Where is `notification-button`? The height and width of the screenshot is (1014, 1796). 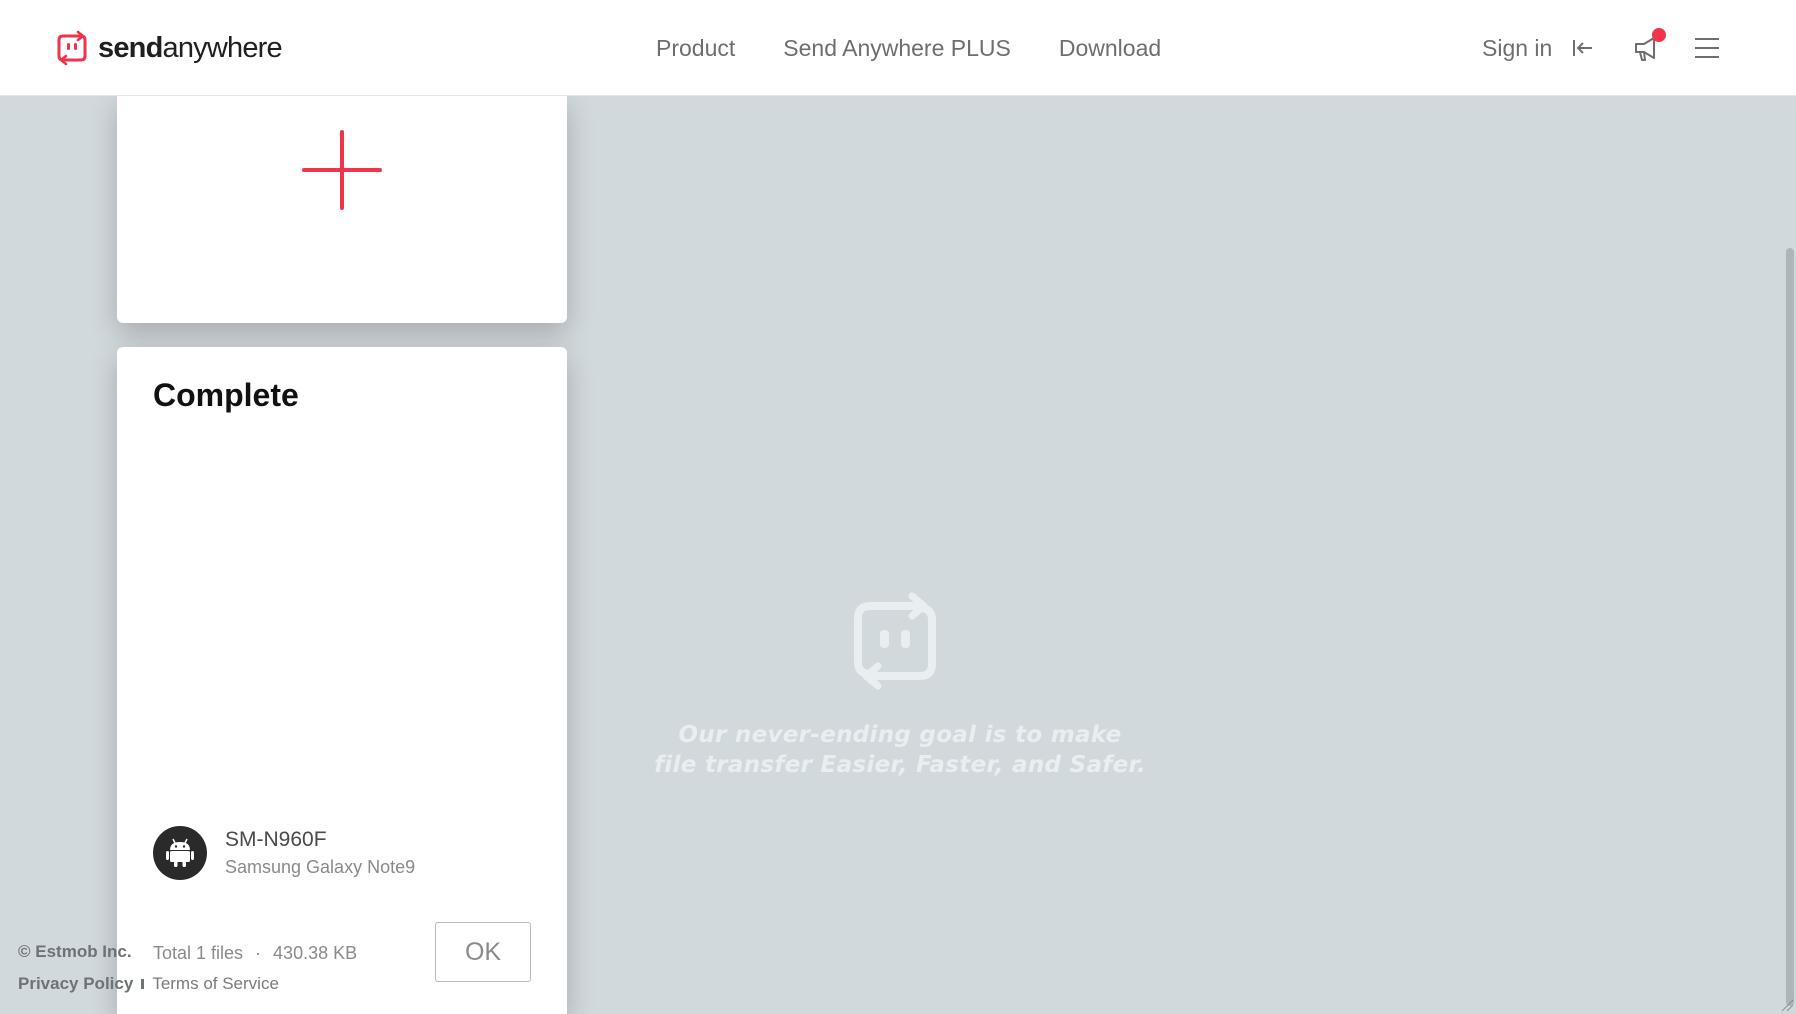
notification-button is located at coordinates (1649, 46).